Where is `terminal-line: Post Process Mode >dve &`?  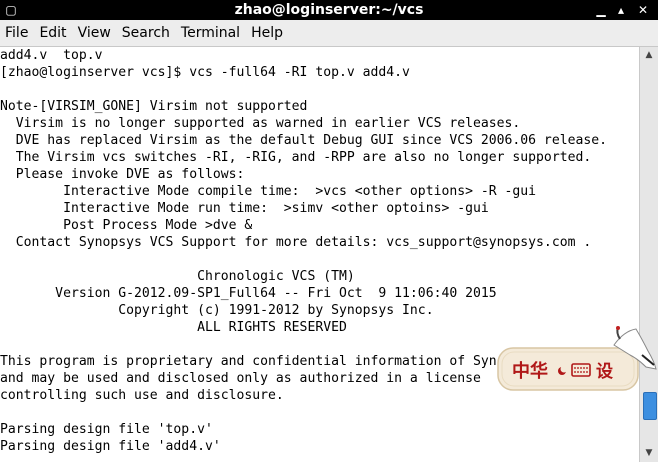 terminal-line: Post Process Mode >dve & is located at coordinates (126, 225).